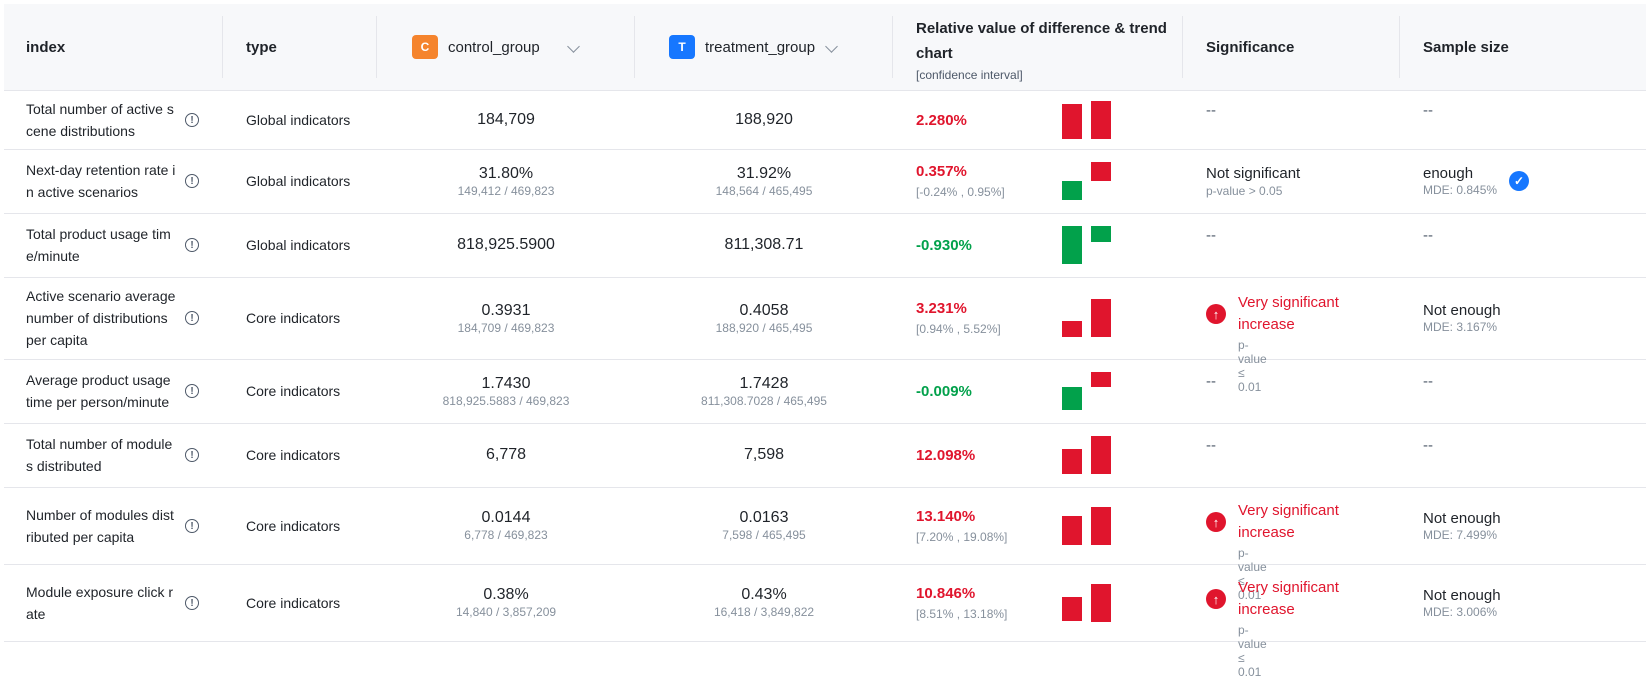 The image size is (1646, 689). Describe the element at coordinates (100, 602) in the screenshot. I see `metric-name: Module exposure click rate` at that location.